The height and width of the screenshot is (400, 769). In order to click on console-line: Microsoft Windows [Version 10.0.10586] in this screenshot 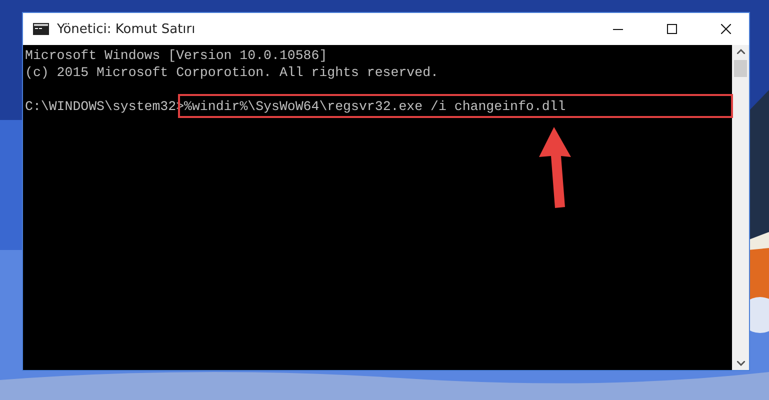, I will do `click(176, 55)`.